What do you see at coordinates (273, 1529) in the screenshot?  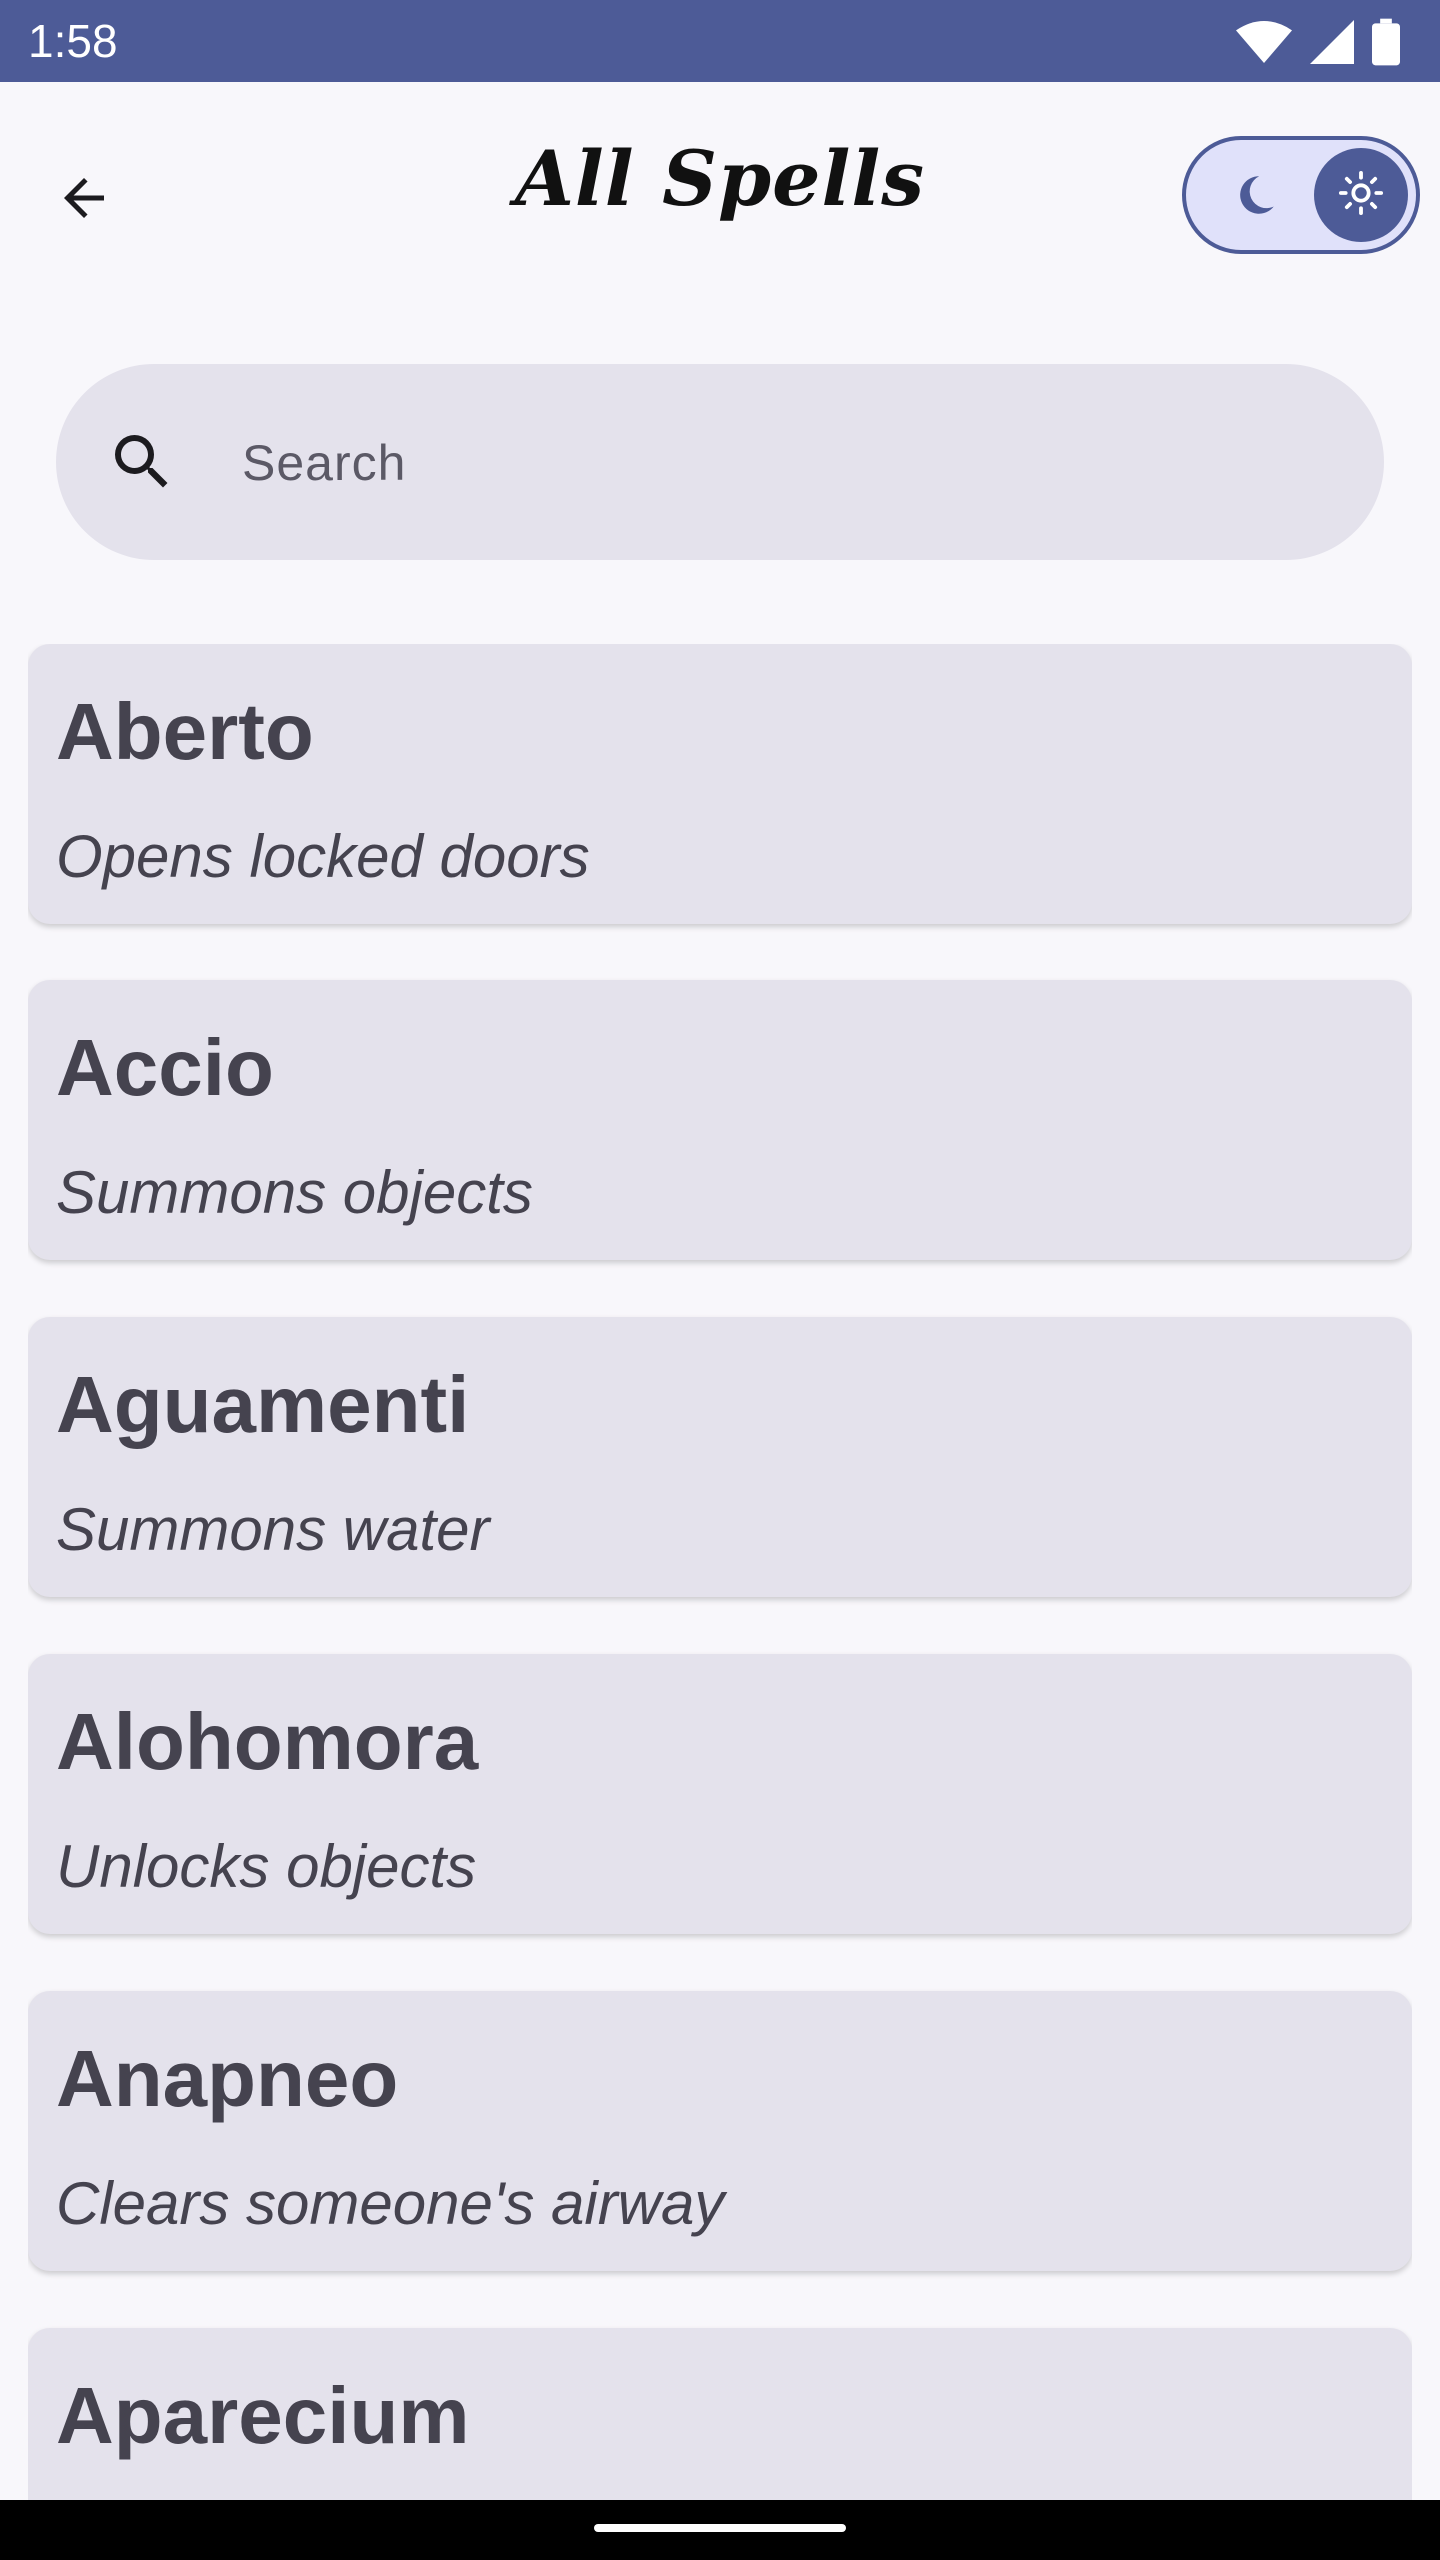 I see `spell-description: Summons water` at bounding box center [273, 1529].